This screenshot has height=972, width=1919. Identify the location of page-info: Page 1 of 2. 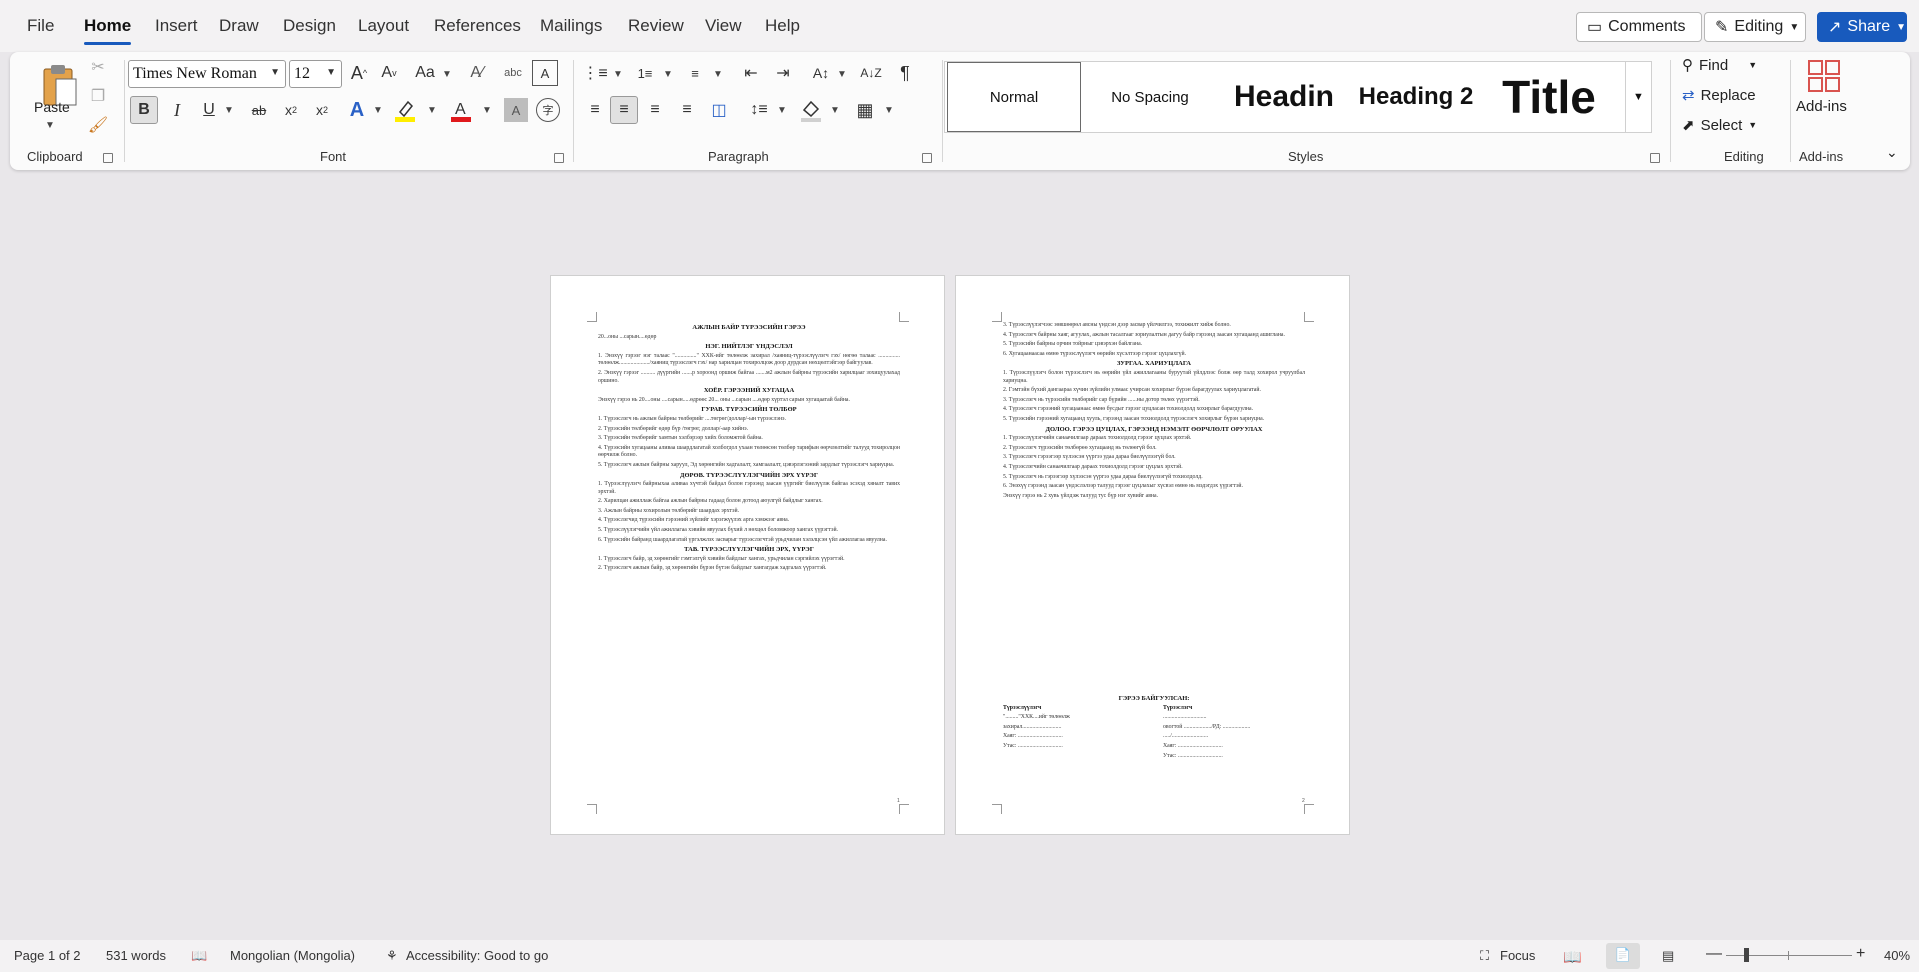
(47, 955).